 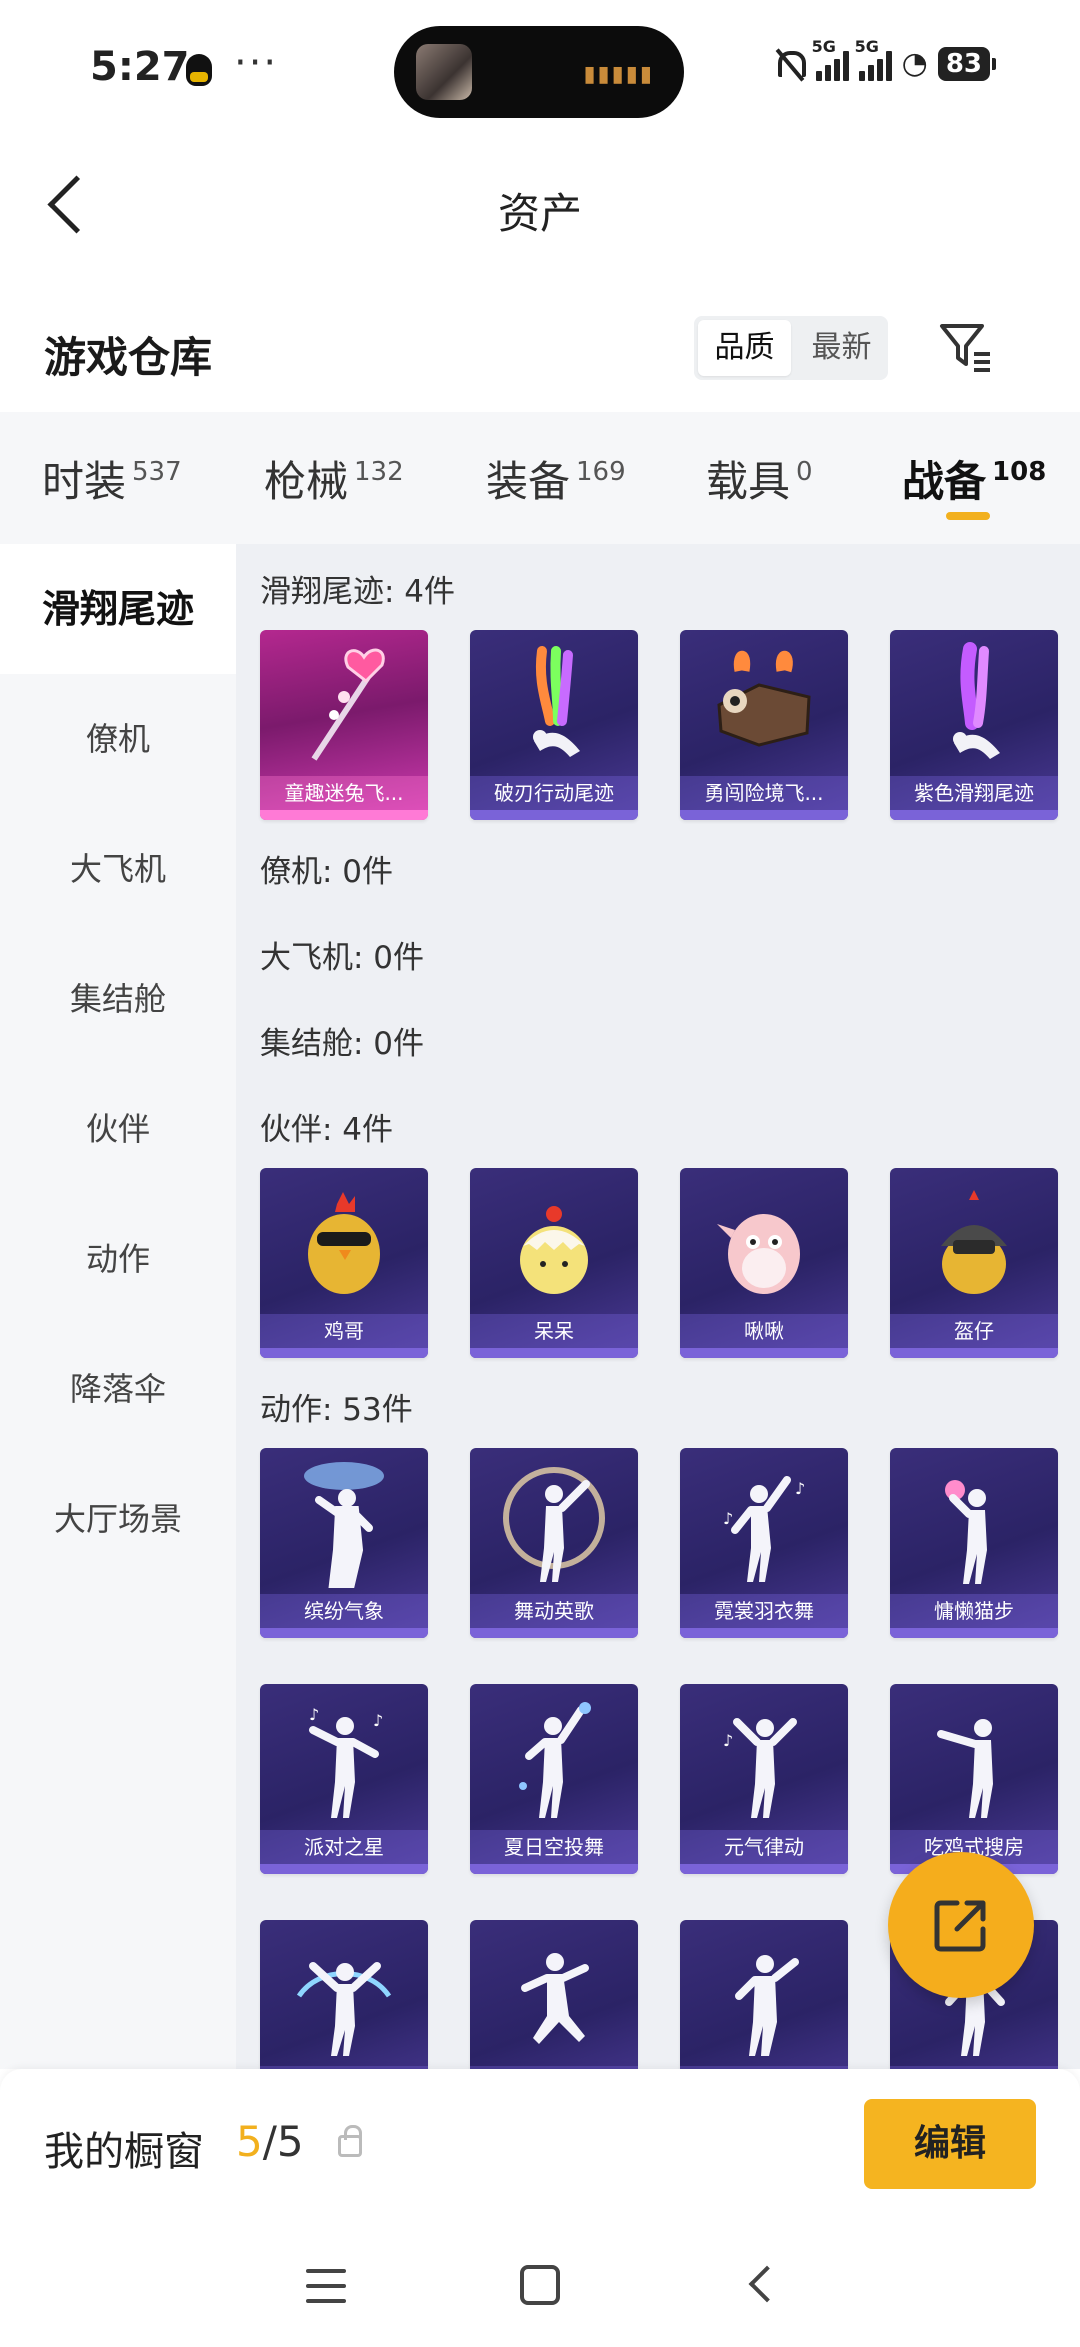 I want to click on battery-icon: 83, so click(x=967, y=63).